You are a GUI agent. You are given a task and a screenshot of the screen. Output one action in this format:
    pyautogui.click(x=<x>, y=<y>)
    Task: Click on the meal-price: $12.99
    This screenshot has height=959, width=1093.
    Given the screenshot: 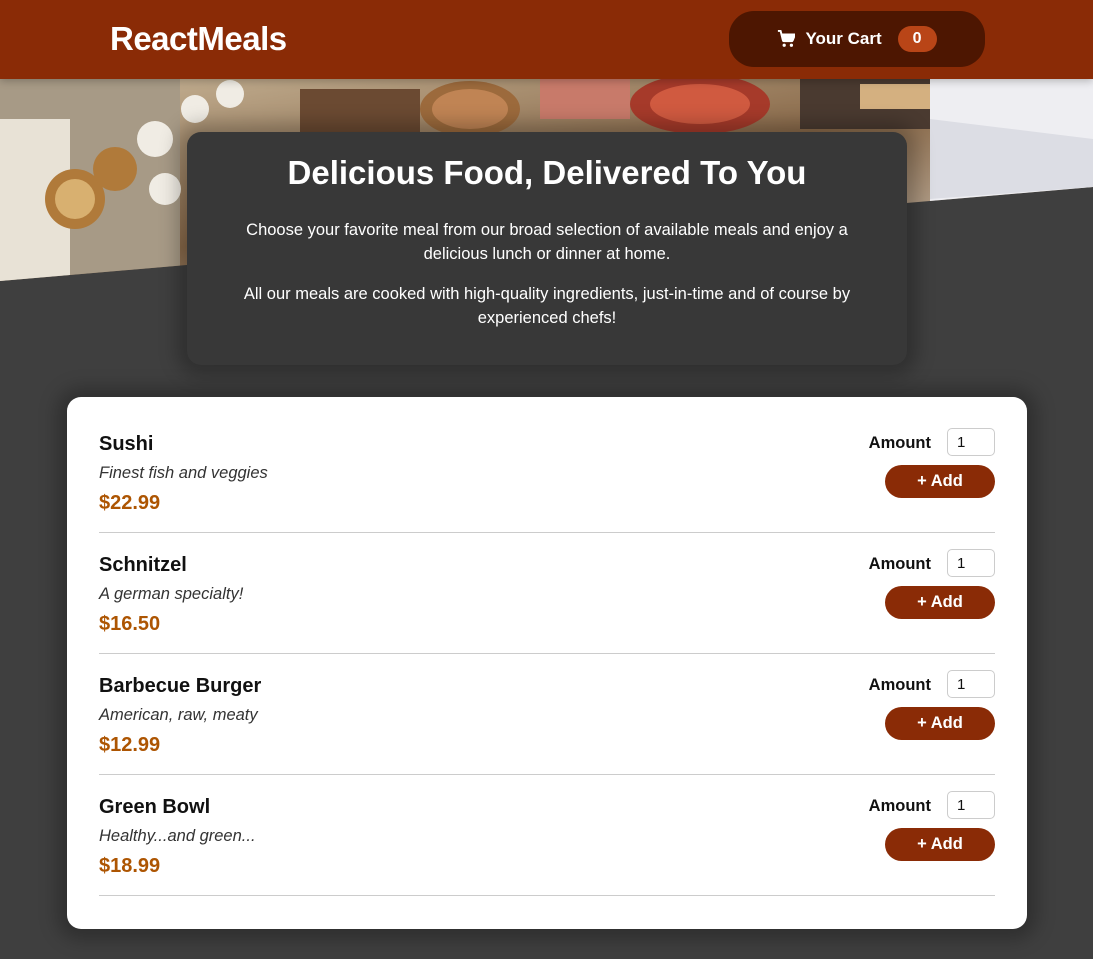 What is the action you would take?
    pyautogui.click(x=130, y=745)
    